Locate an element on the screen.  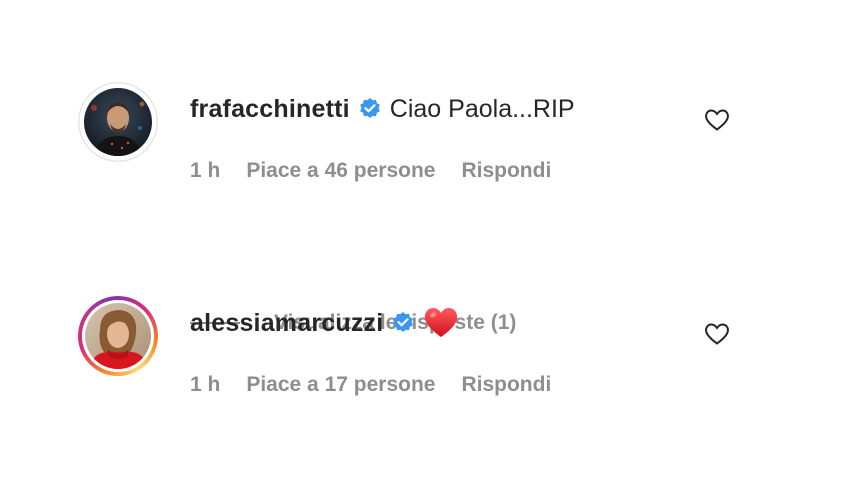
avatar-story-ring is located at coordinates (118, 336).